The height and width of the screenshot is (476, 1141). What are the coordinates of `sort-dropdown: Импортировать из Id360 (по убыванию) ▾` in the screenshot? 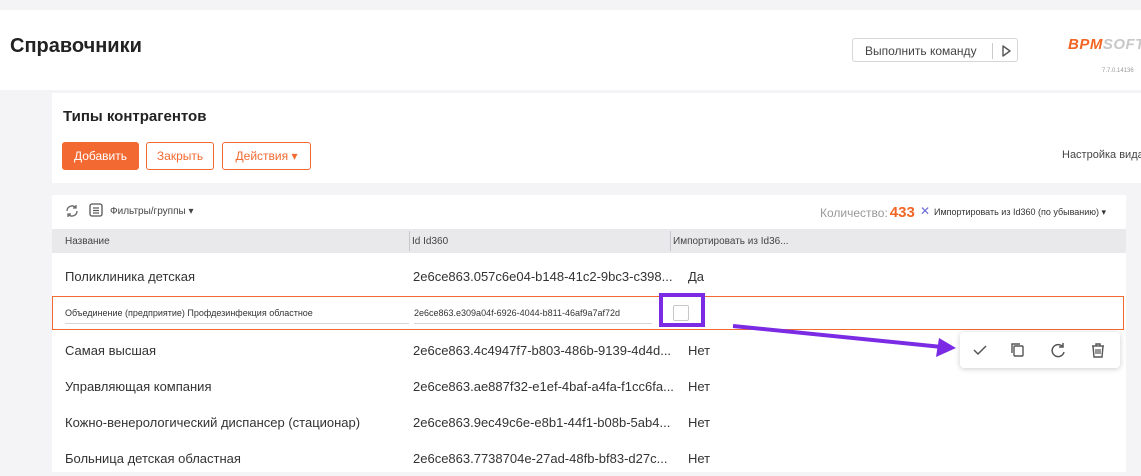 It's located at (1020, 212).